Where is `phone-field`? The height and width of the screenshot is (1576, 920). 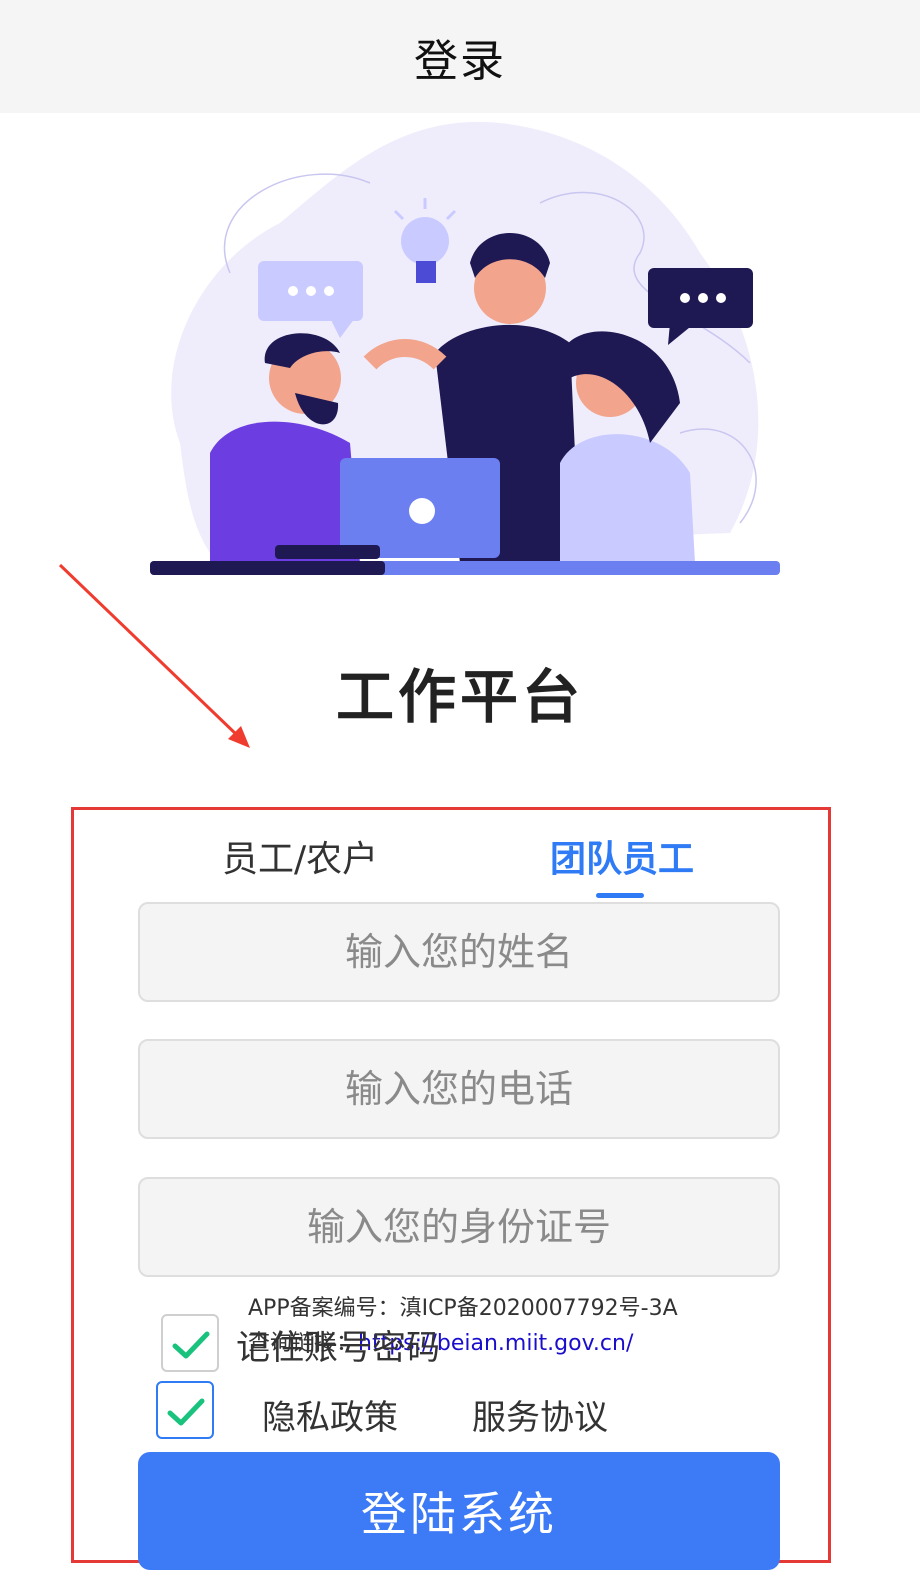 phone-field is located at coordinates (459, 1089).